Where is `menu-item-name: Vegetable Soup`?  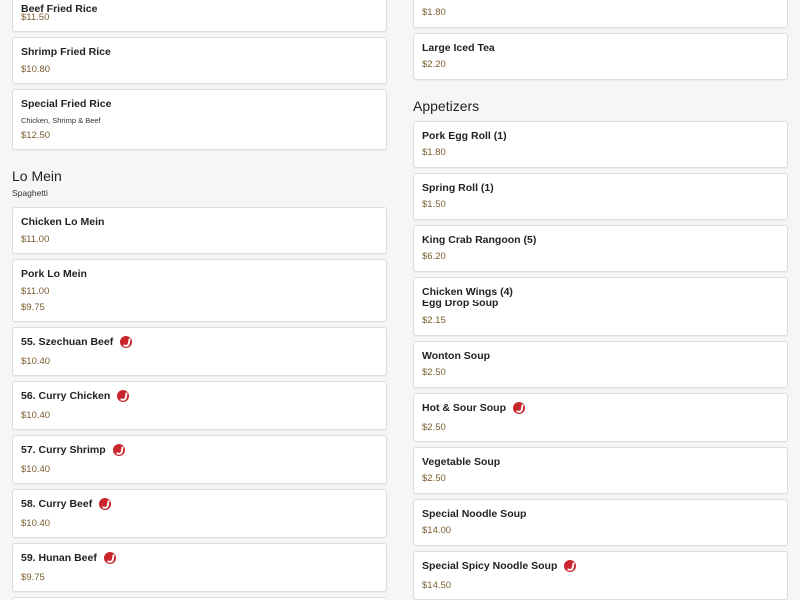 menu-item-name: Vegetable Soup is located at coordinates (461, 462).